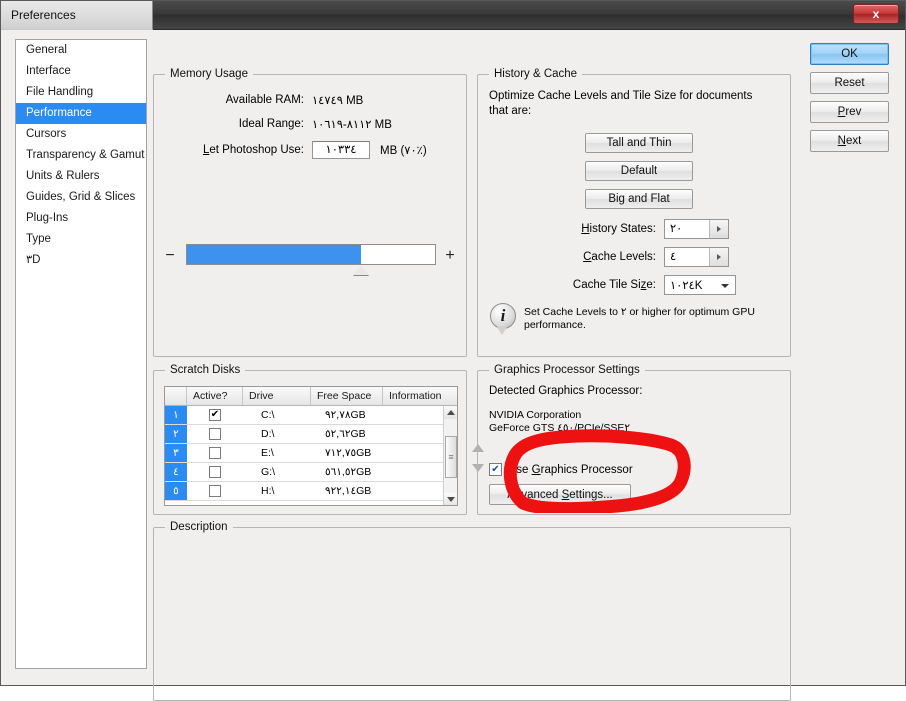  I want to click on active-checkbox: ✔, so click(215, 415).